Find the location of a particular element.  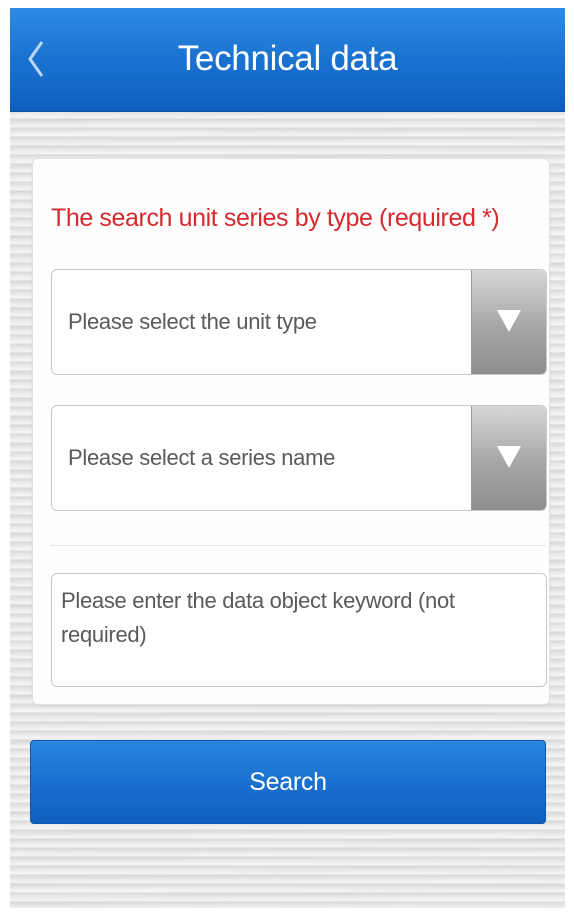

series-name-dropdown-button is located at coordinates (508, 458).